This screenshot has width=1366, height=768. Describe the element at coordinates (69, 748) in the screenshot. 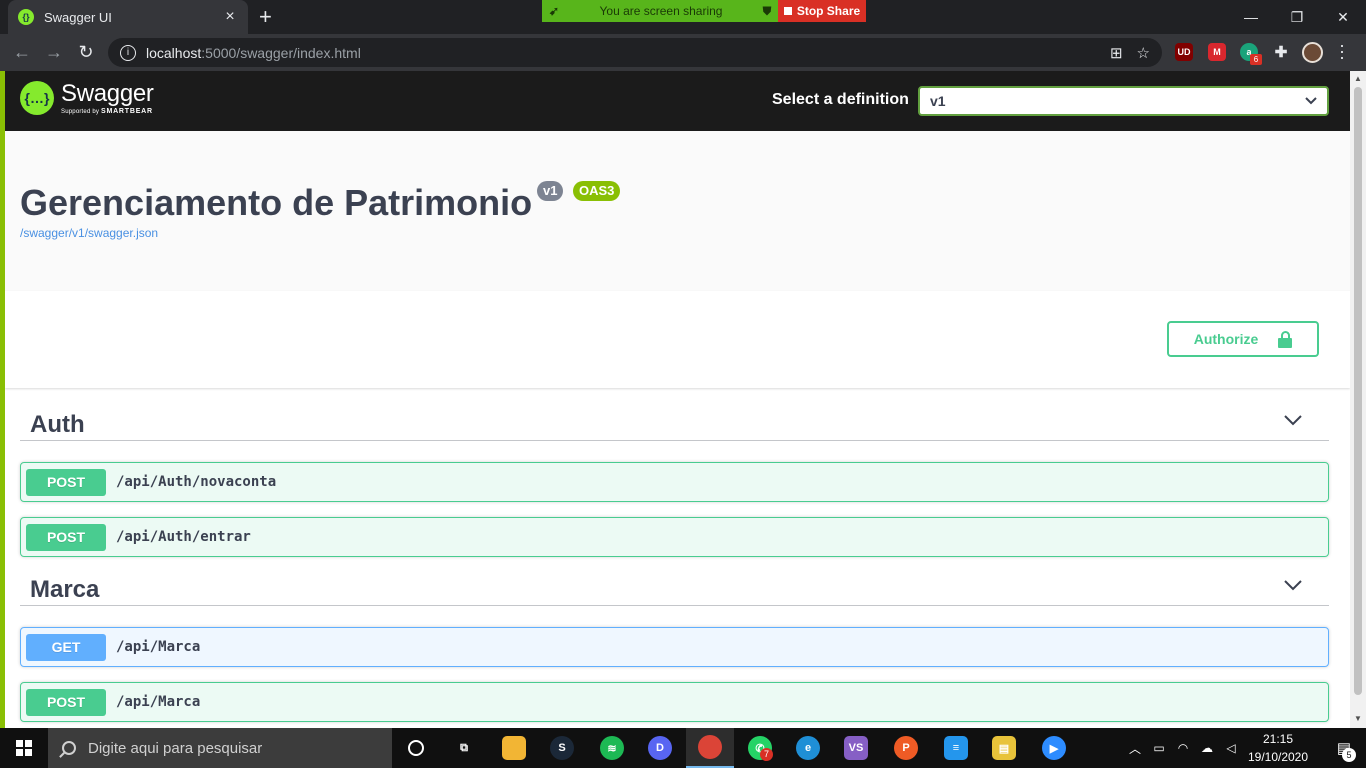

I see `search-icon` at that location.